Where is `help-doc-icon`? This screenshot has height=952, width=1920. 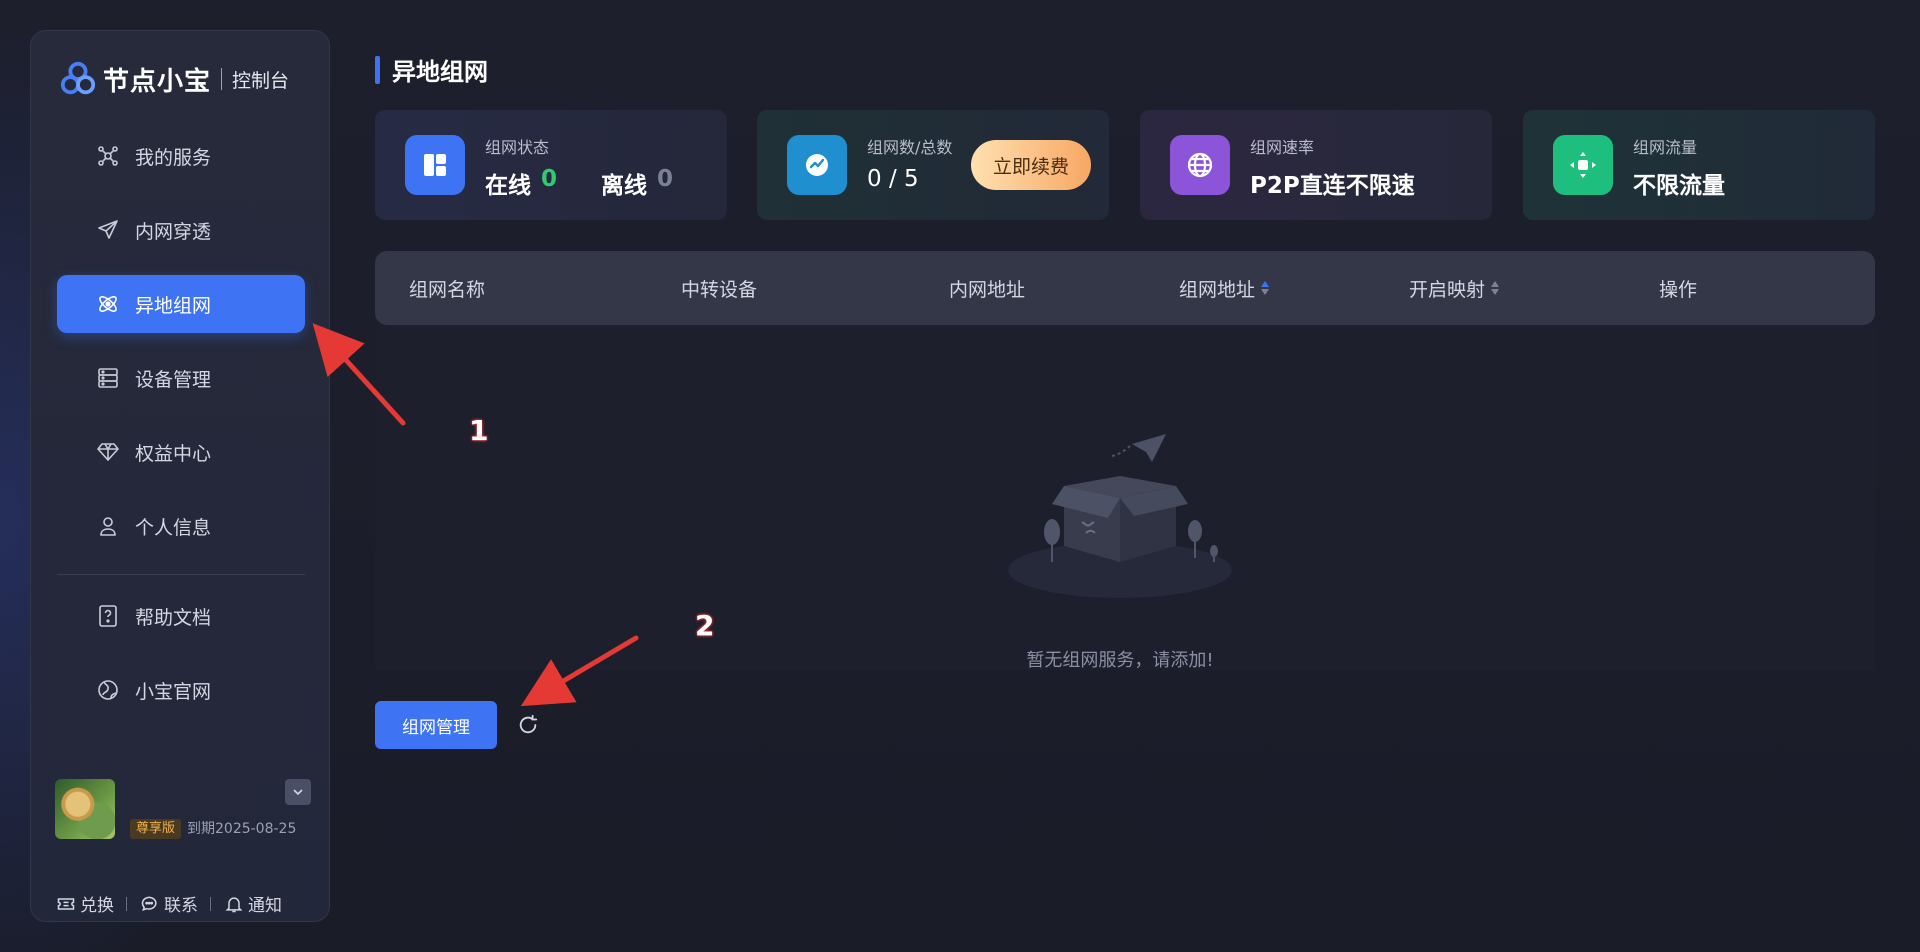 help-doc-icon is located at coordinates (108, 616).